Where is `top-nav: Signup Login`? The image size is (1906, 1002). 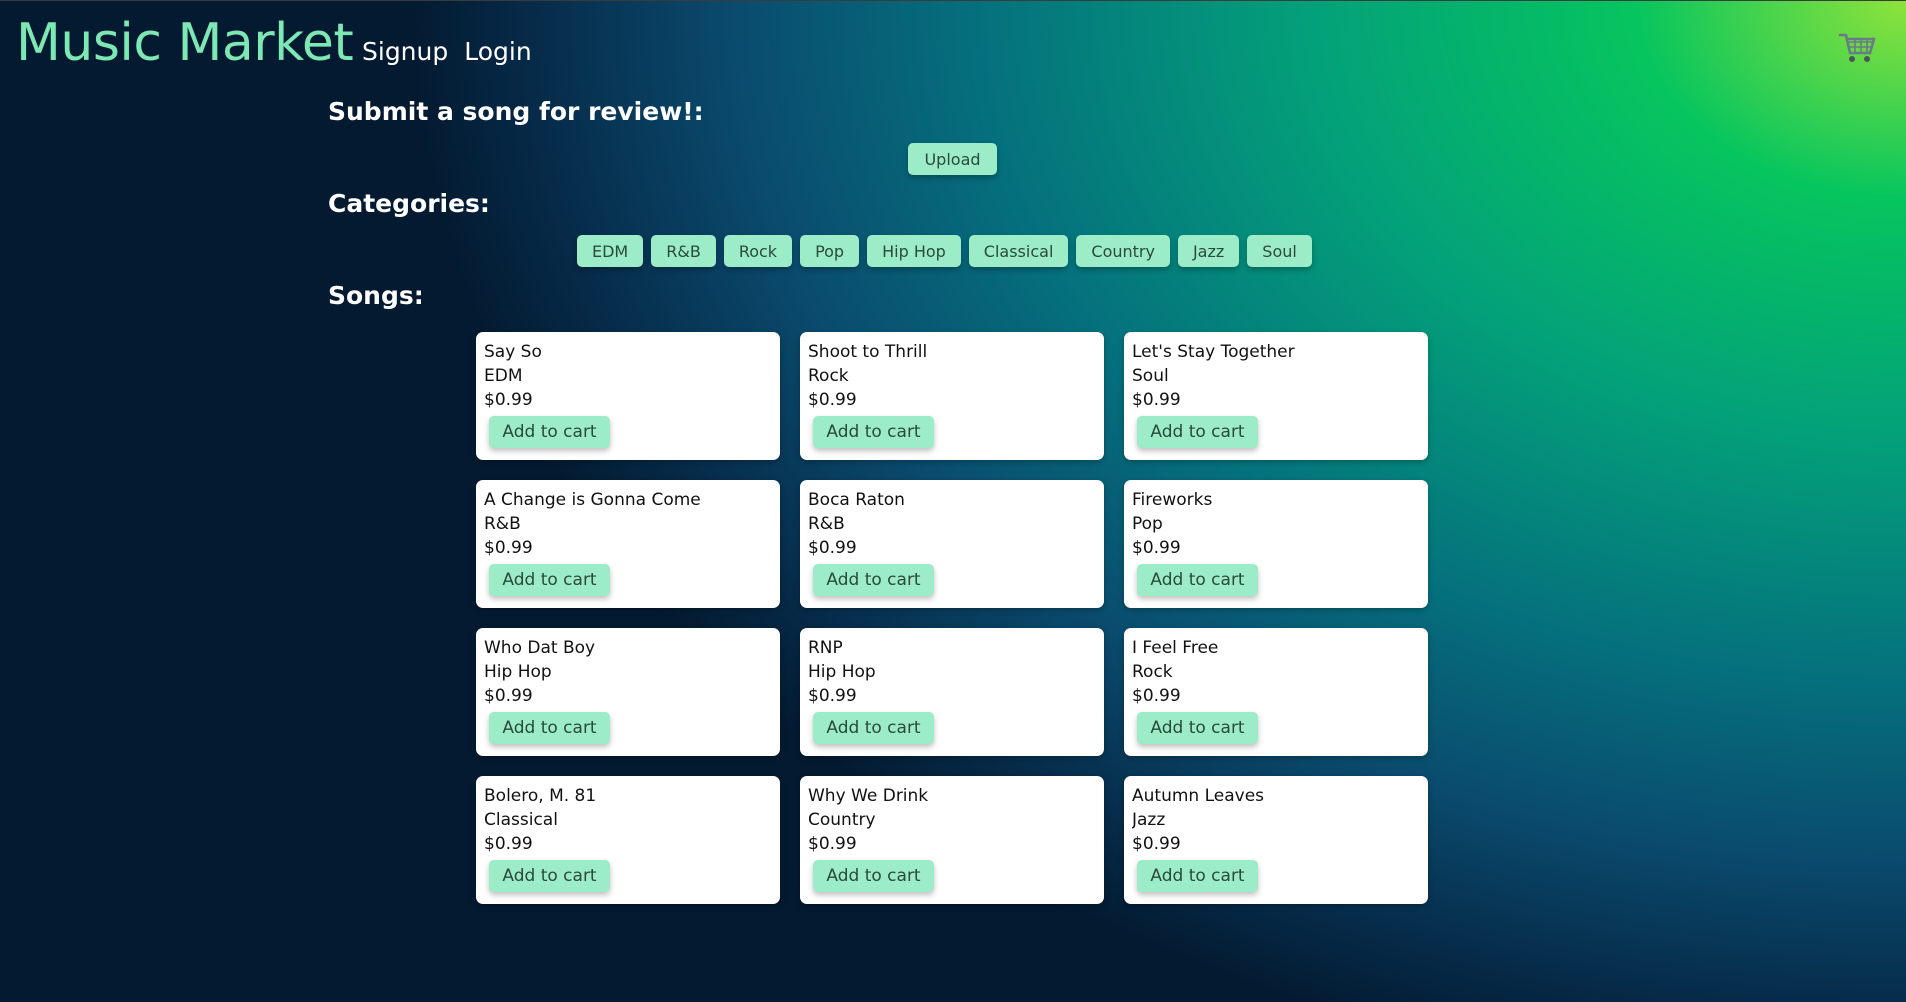
top-nav: Signup Login is located at coordinates (447, 52).